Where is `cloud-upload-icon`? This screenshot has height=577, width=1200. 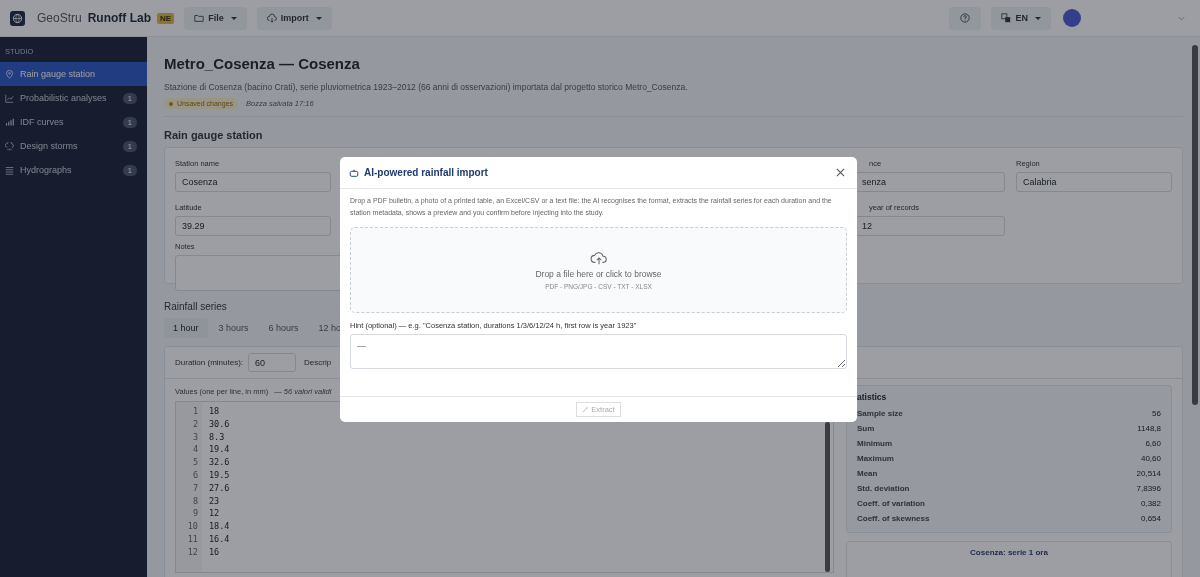 cloud-upload-icon is located at coordinates (598, 257).